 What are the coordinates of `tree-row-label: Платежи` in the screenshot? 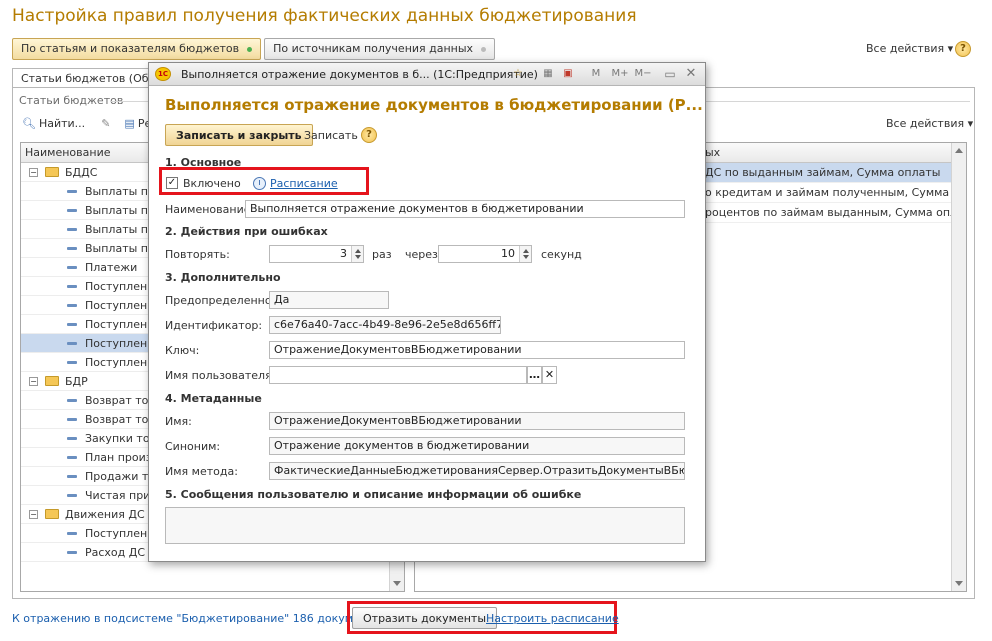 It's located at (111, 267).